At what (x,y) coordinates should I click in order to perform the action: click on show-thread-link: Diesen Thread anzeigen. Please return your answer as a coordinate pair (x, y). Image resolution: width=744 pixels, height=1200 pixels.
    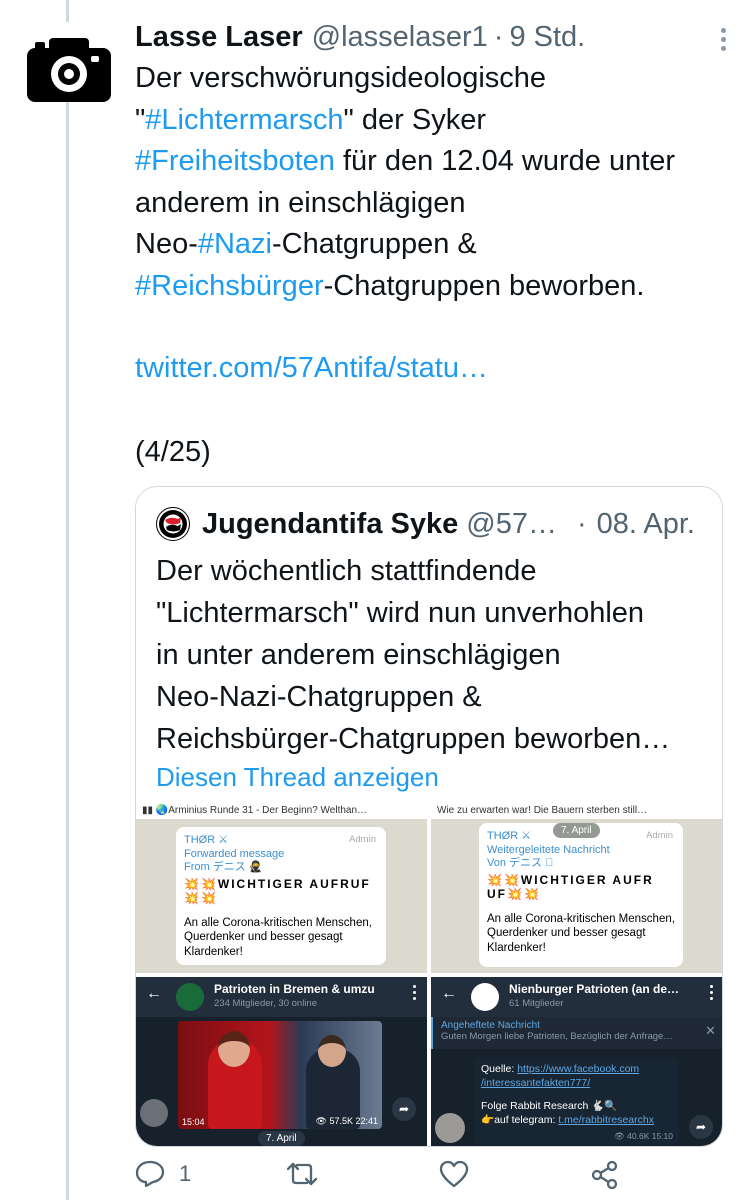
    Looking at the image, I should click on (297, 777).